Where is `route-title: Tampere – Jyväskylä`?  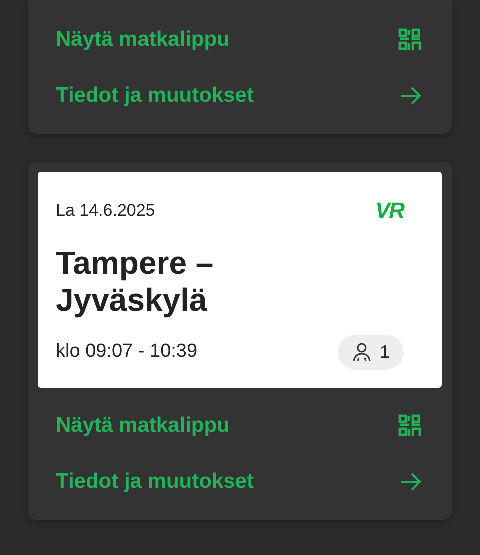 route-title: Tampere – Jyväskylä is located at coordinates (135, 282).